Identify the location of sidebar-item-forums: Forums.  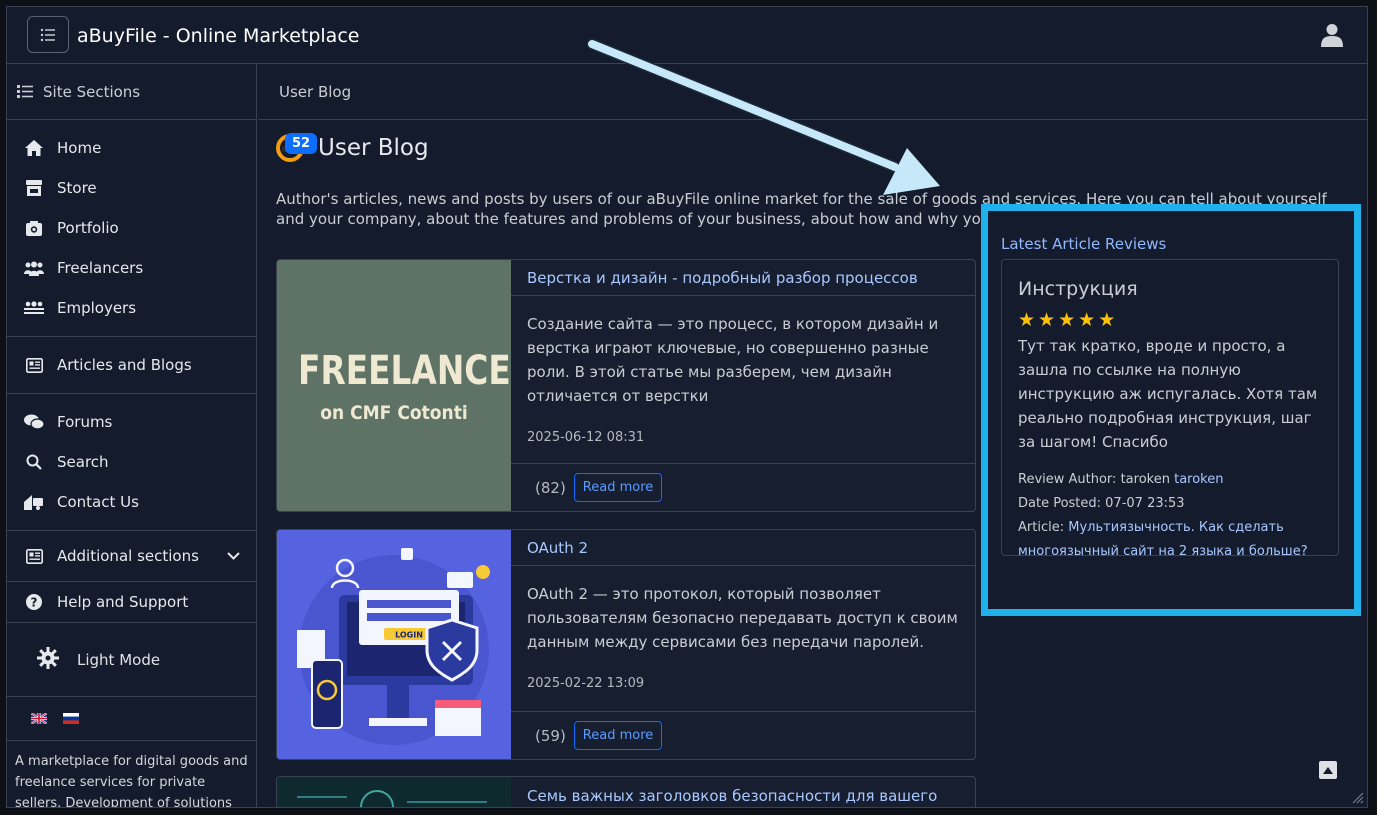
(131, 422).